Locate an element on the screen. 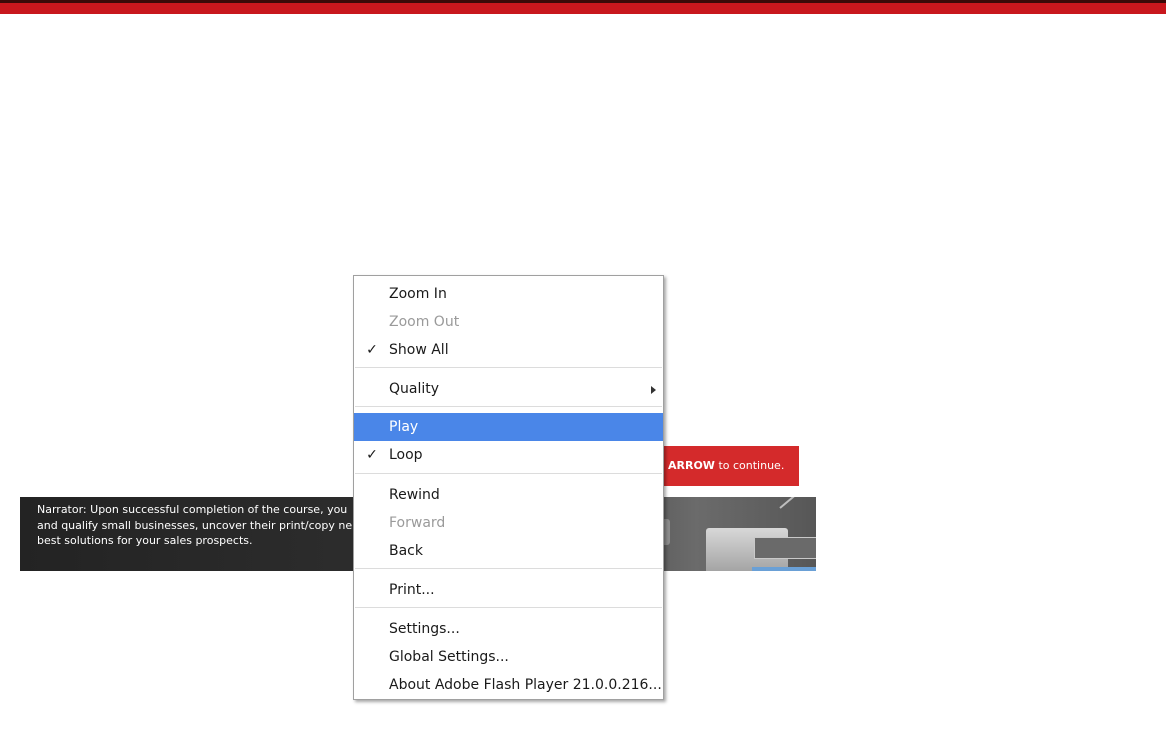  banner-arrow-text: ARROW is located at coordinates (691, 465).